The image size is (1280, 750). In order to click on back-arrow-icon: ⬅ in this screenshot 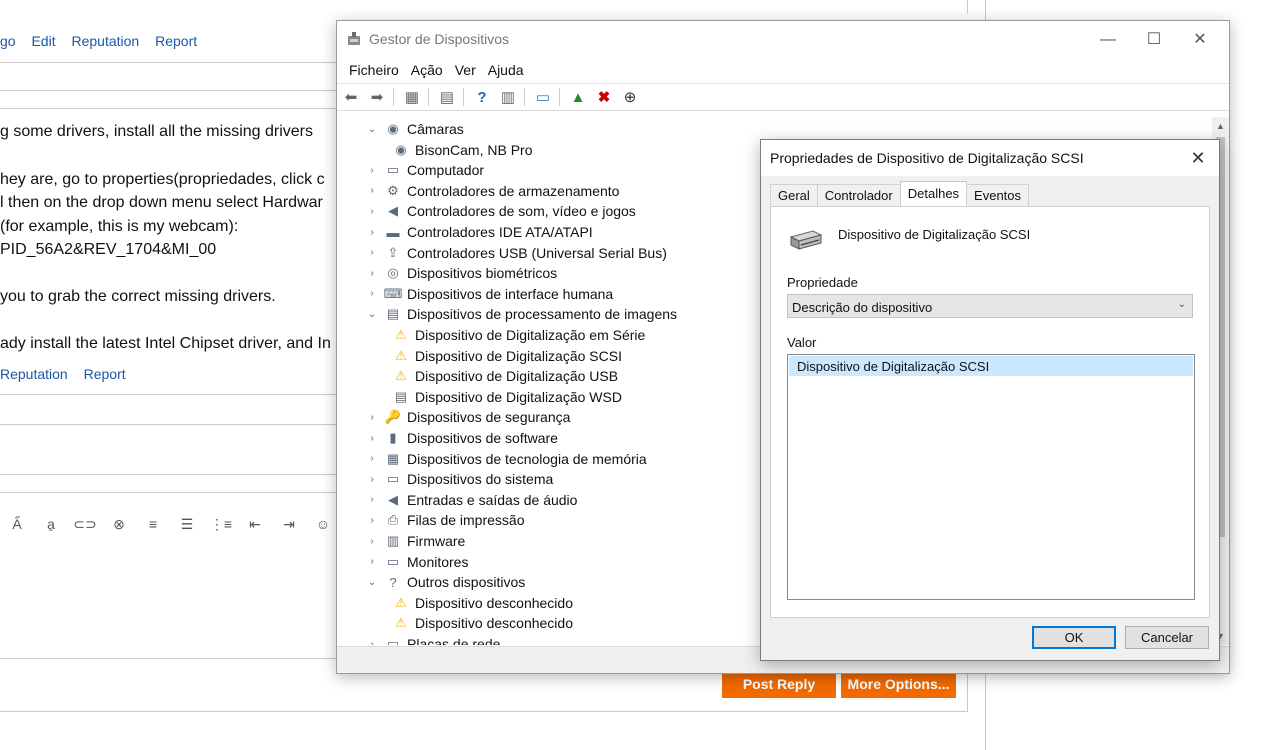, I will do `click(351, 97)`.